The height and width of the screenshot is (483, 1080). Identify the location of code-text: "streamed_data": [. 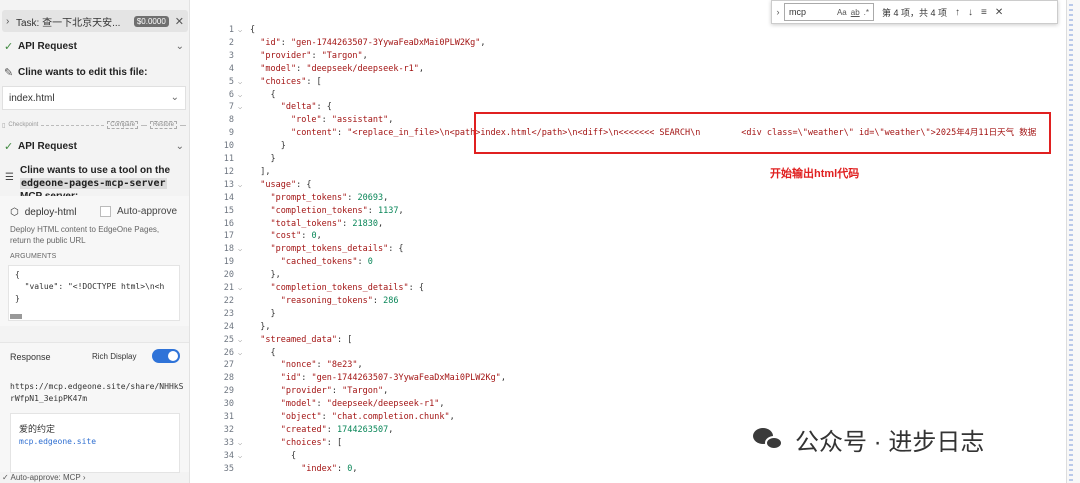
(306, 339).